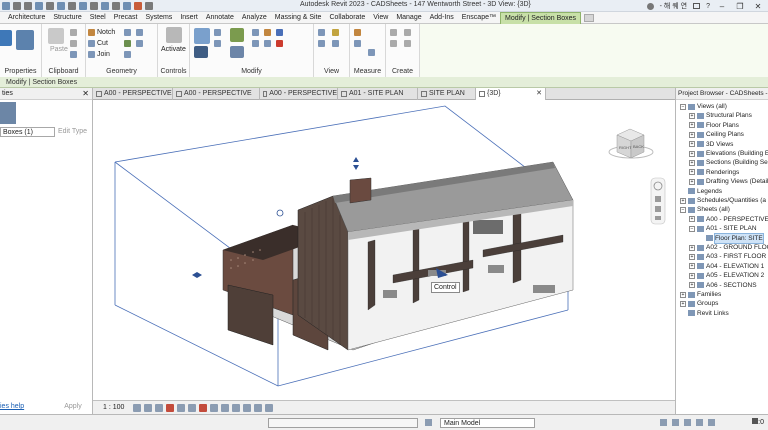  I want to click on render-icon, so click(181, 407).